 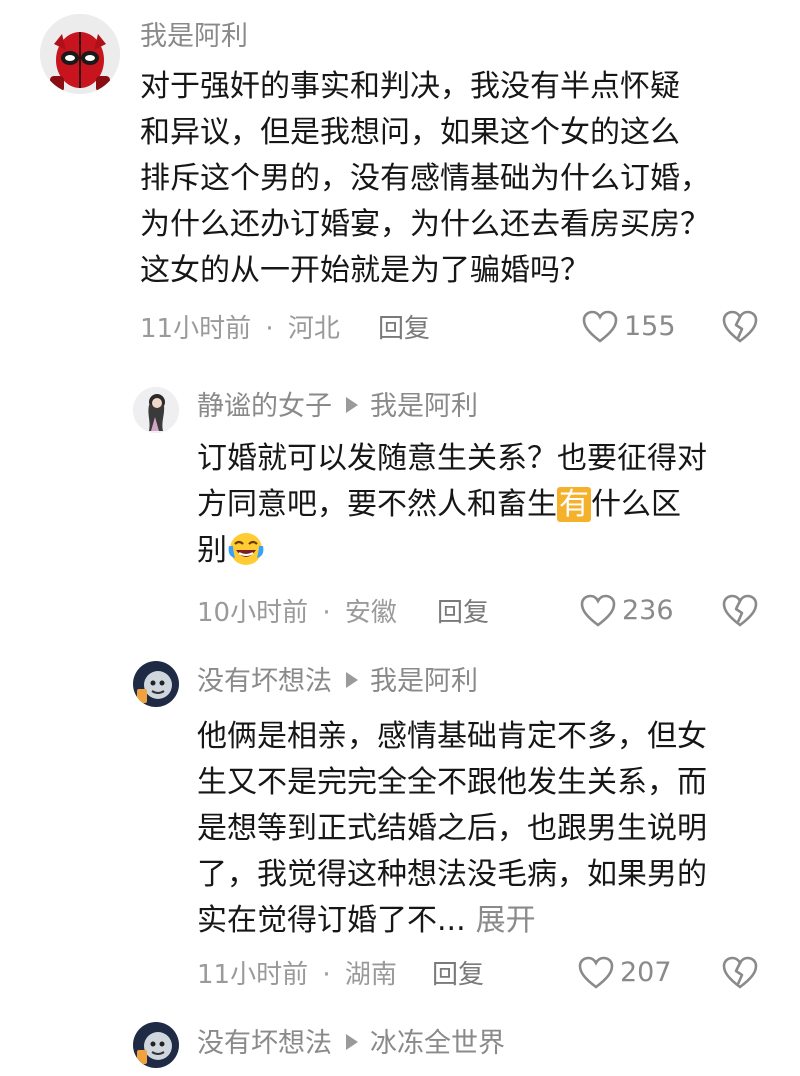 What do you see at coordinates (246, 549) in the screenshot?
I see `laughing-crying-emoji-icon` at bounding box center [246, 549].